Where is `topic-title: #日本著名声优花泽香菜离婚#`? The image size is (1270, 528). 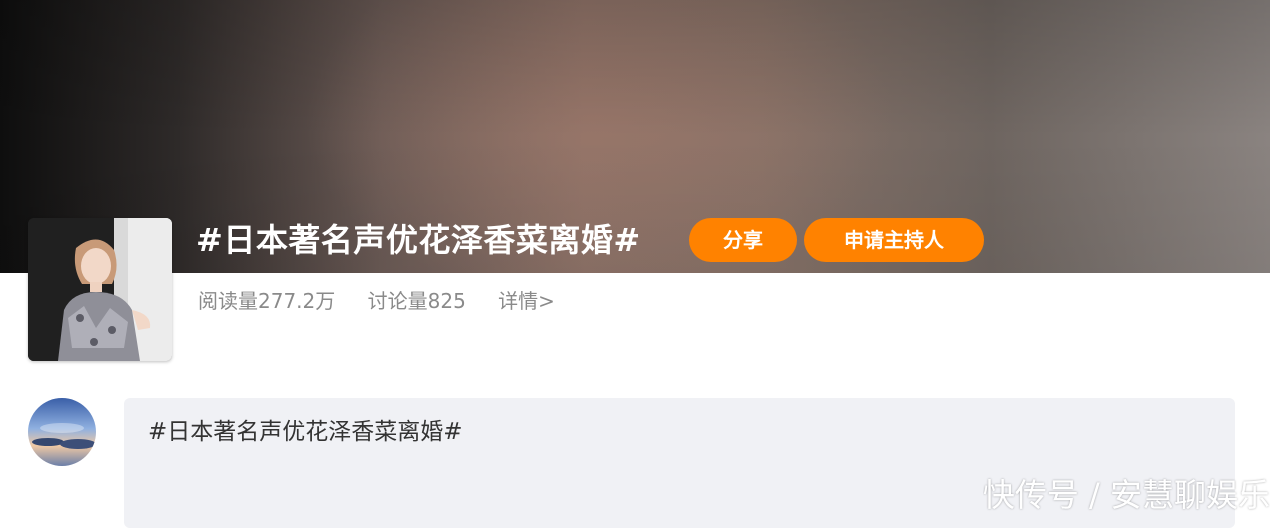
topic-title: #日本著名声优花泽香菜离婚# is located at coordinates (418, 240).